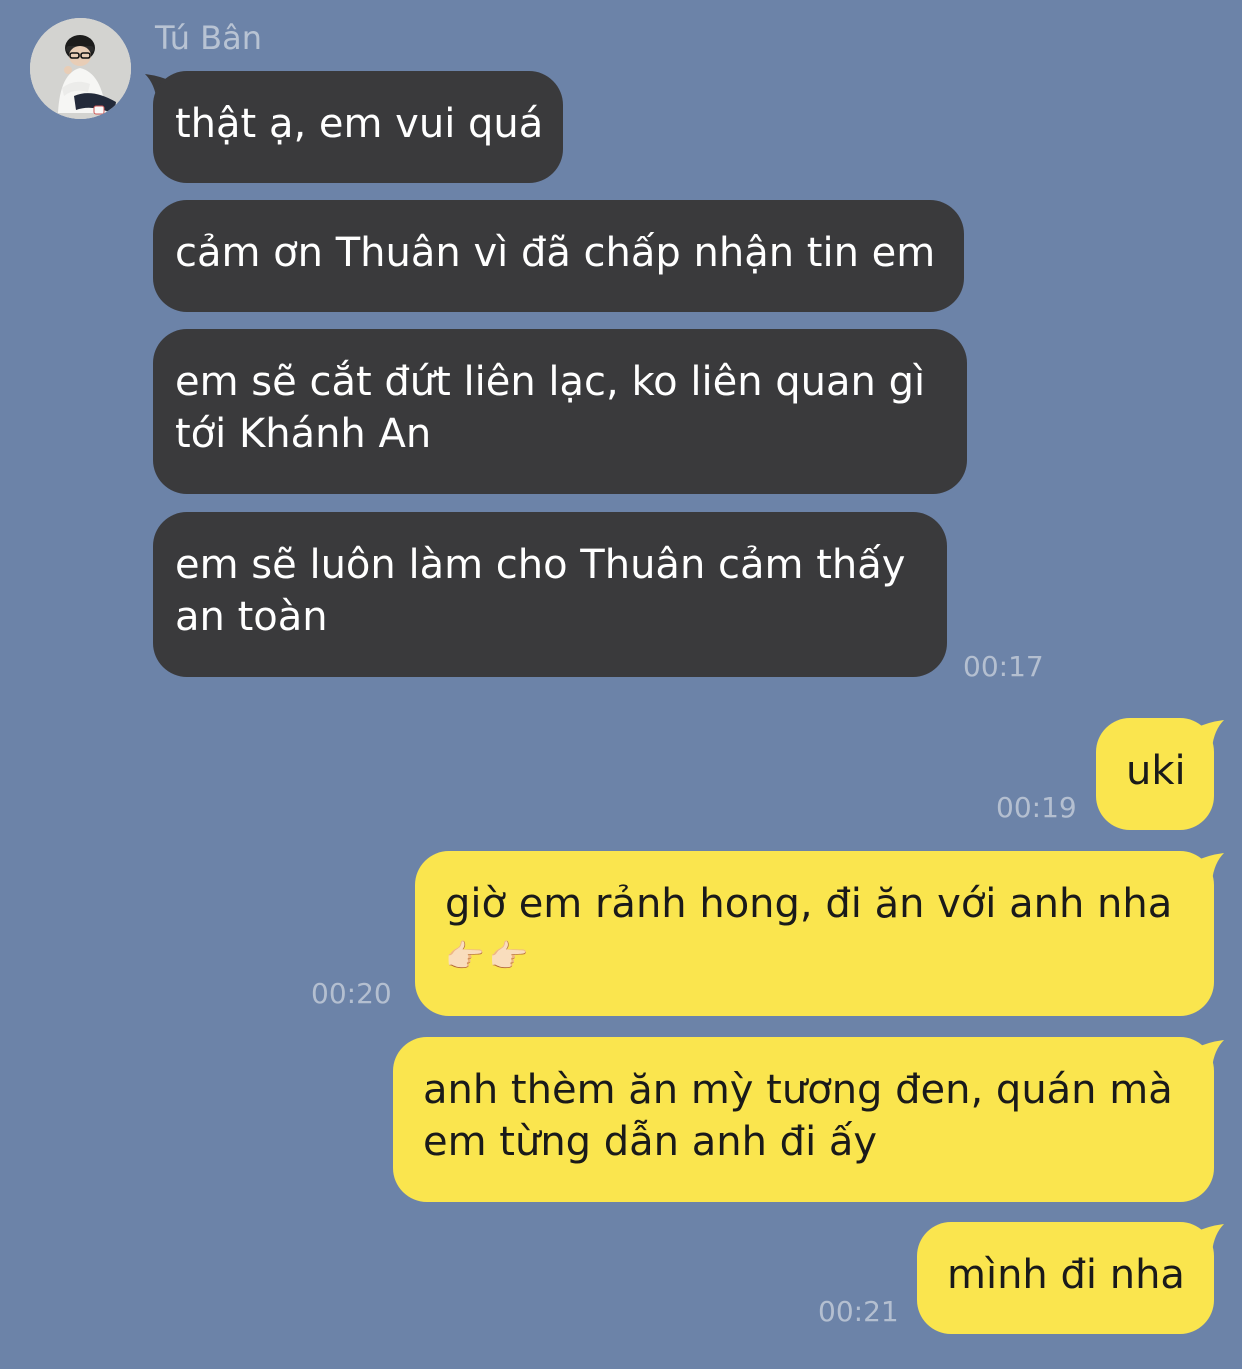 The height and width of the screenshot is (1369, 1242). What do you see at coordinates (550, 382) in the screenshot?
I see `message-text-line: em sẽ cắt đứt liên lạc, ko liên quan gì` at bounding box center [550, 382].